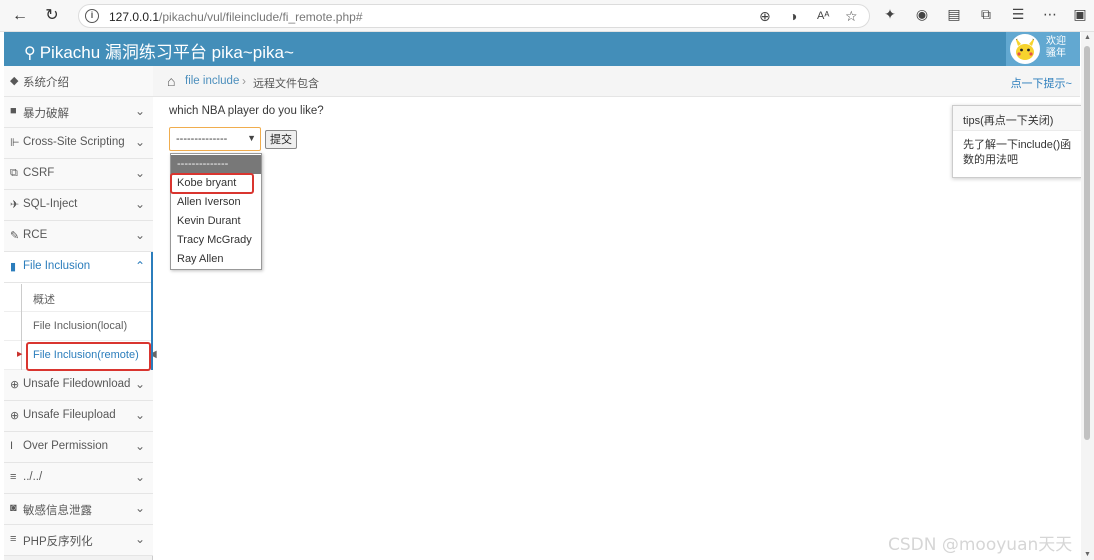  What do you see at coordinates (246, 111) in the screenshot?
I see `question-label: which NBA player do you like?` at bounding box center [246, 111].